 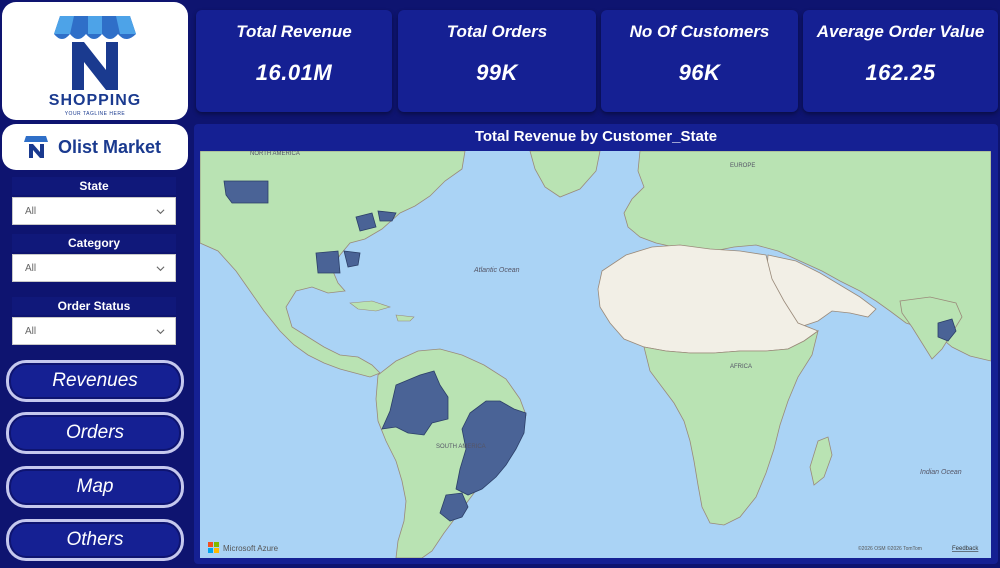 I want to click on kpi-label: Total Orders, so click(x=497, y=31).